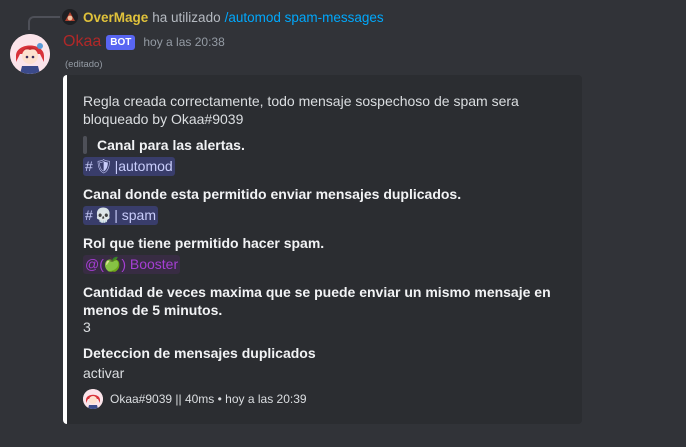 This screenshot has height=447, width=686. Describe the element at coordinates (199, 353) in the screenshot. I see `detect-field-title: Deteccion de mensajes duplicados` at that location.